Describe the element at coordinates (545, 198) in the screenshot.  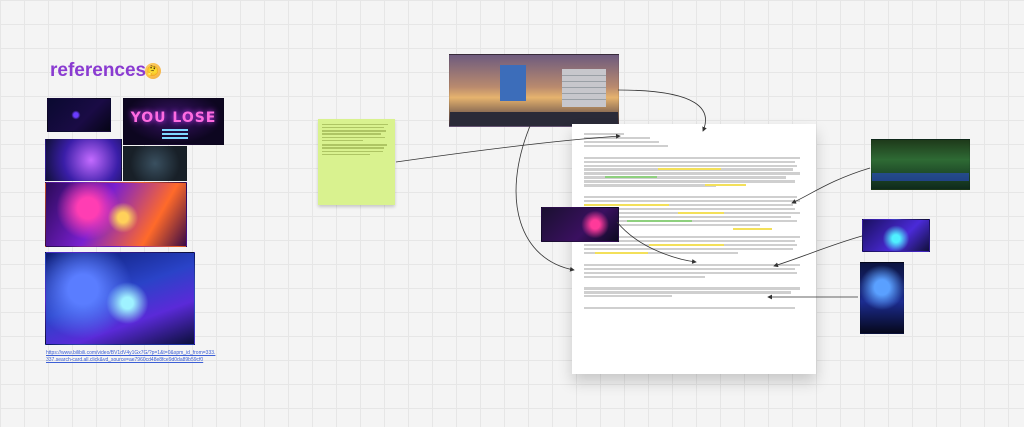
I see `arrow-street-down` at that location.